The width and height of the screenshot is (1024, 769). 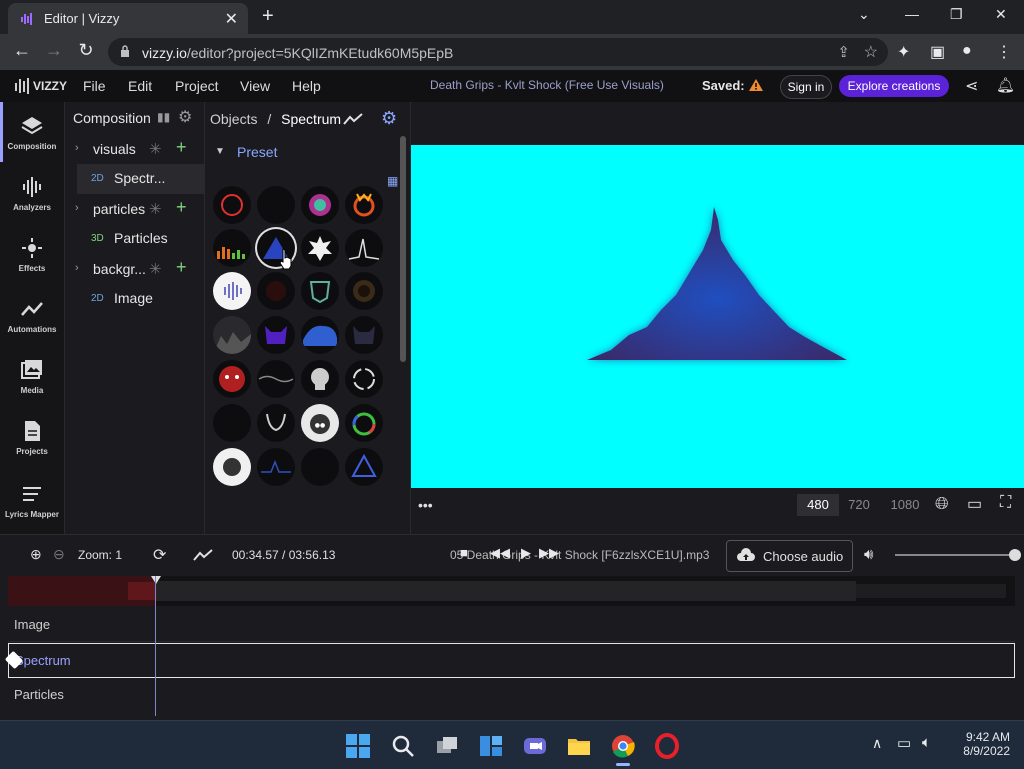 What do you see at coordinates (864, 14) in the screenshot?
I see `tab-search-icon: ⌄` at bounding box center [864, 14].